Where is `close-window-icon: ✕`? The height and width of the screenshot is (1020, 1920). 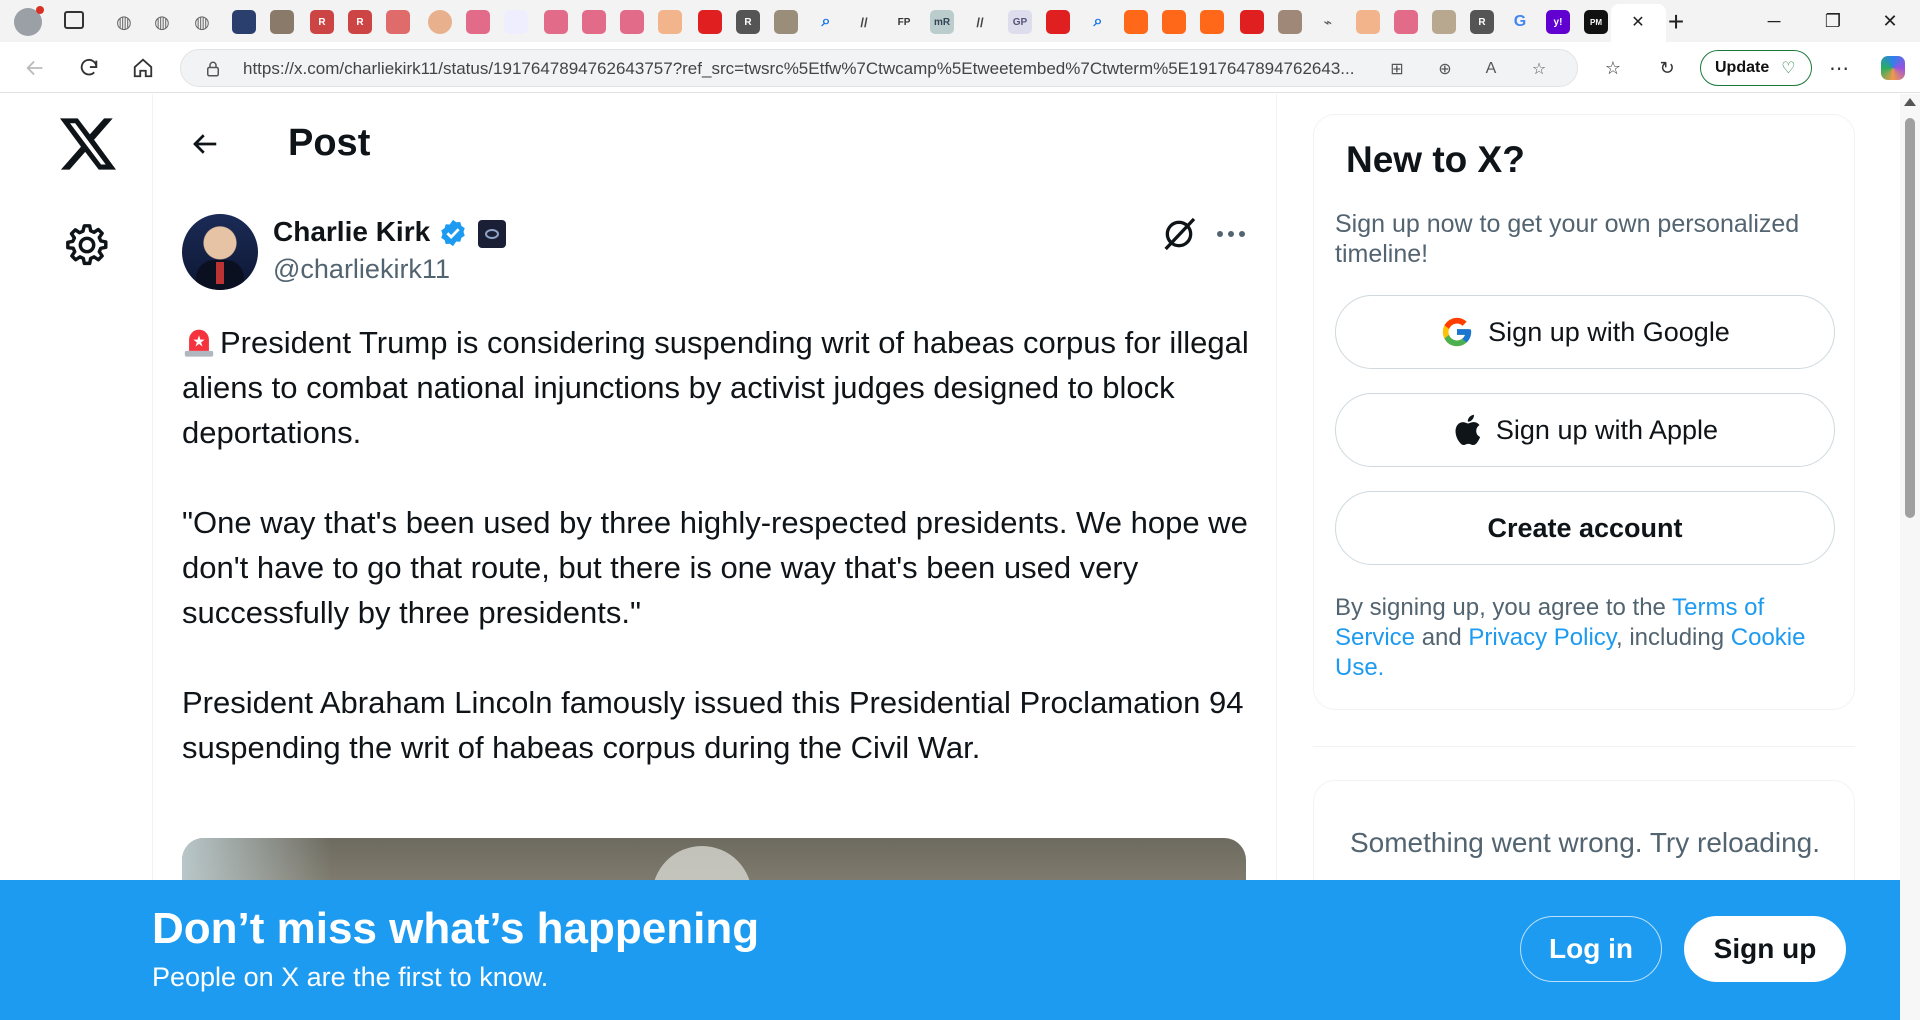 close-window-icon: ✕ is located at coordinates (1890, 21).